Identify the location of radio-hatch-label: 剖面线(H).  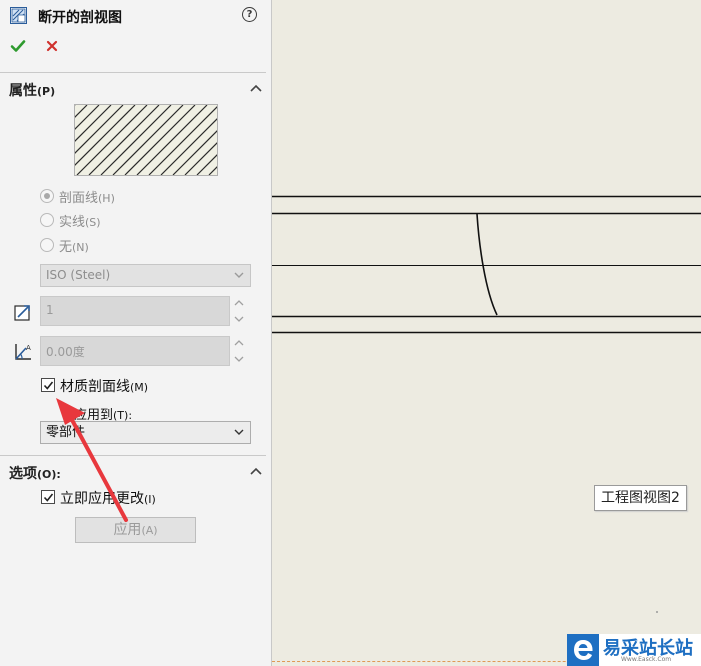
(87, 196).